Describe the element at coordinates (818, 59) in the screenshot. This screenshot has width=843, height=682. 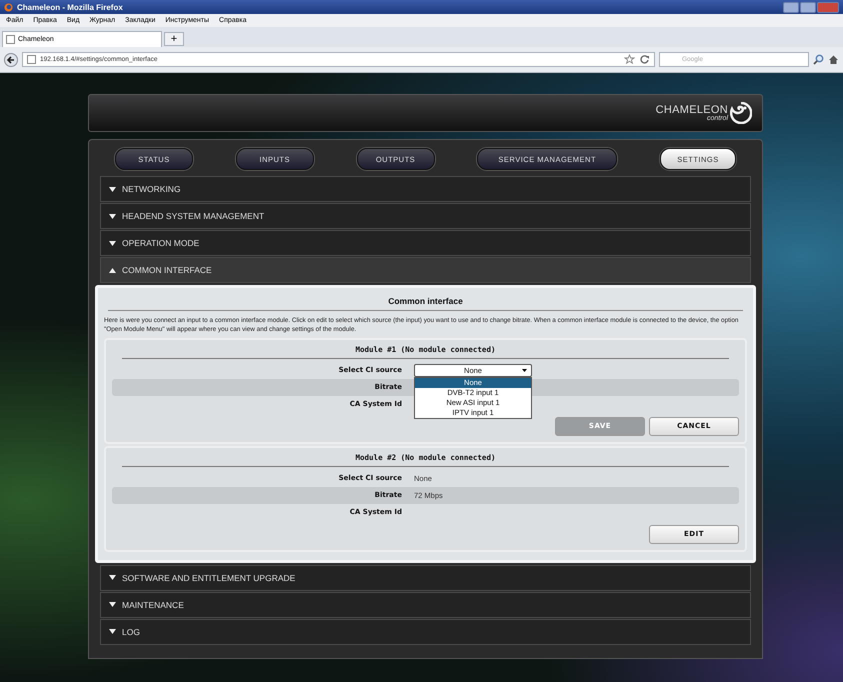
I see `search-icon` at that location.